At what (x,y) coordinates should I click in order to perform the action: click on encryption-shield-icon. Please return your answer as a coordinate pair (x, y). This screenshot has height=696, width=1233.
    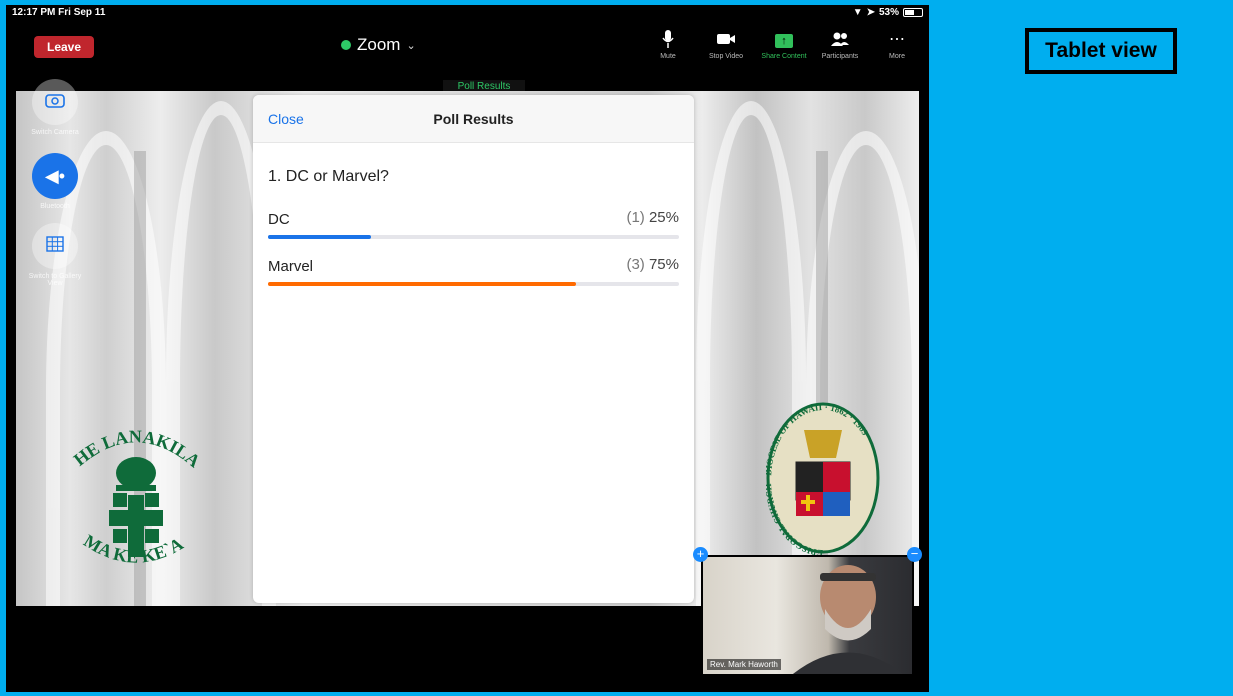
    Looking at the image, I should click on (346, 45).